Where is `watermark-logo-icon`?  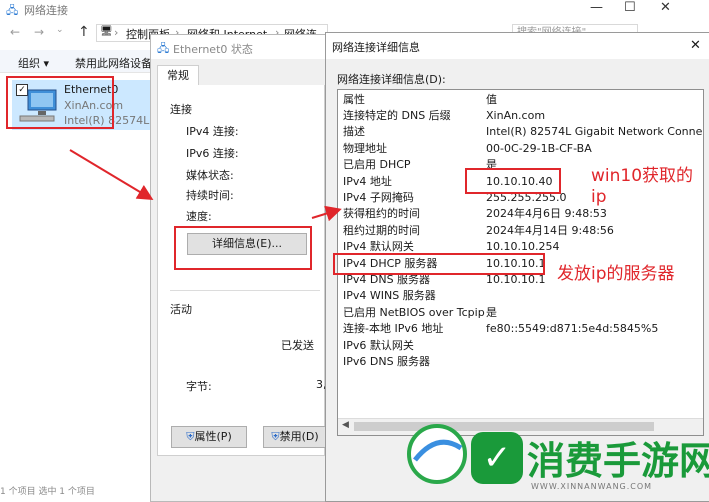
watermark-logo-icon is located at coordinates (437, 454).